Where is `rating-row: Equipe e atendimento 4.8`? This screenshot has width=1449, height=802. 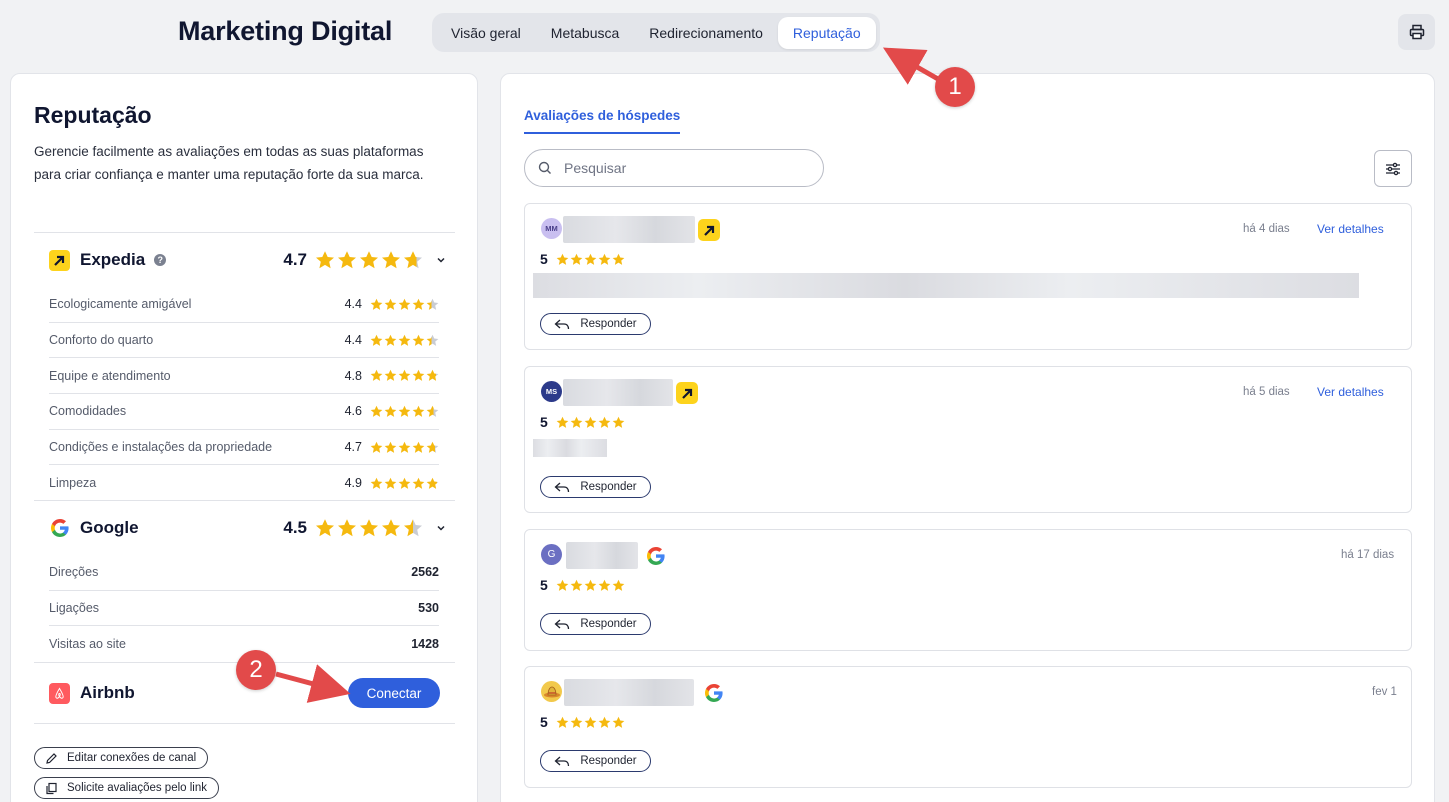 rating-row: Equipe e atendimento 4.8 is located at coordinates (244, 376).